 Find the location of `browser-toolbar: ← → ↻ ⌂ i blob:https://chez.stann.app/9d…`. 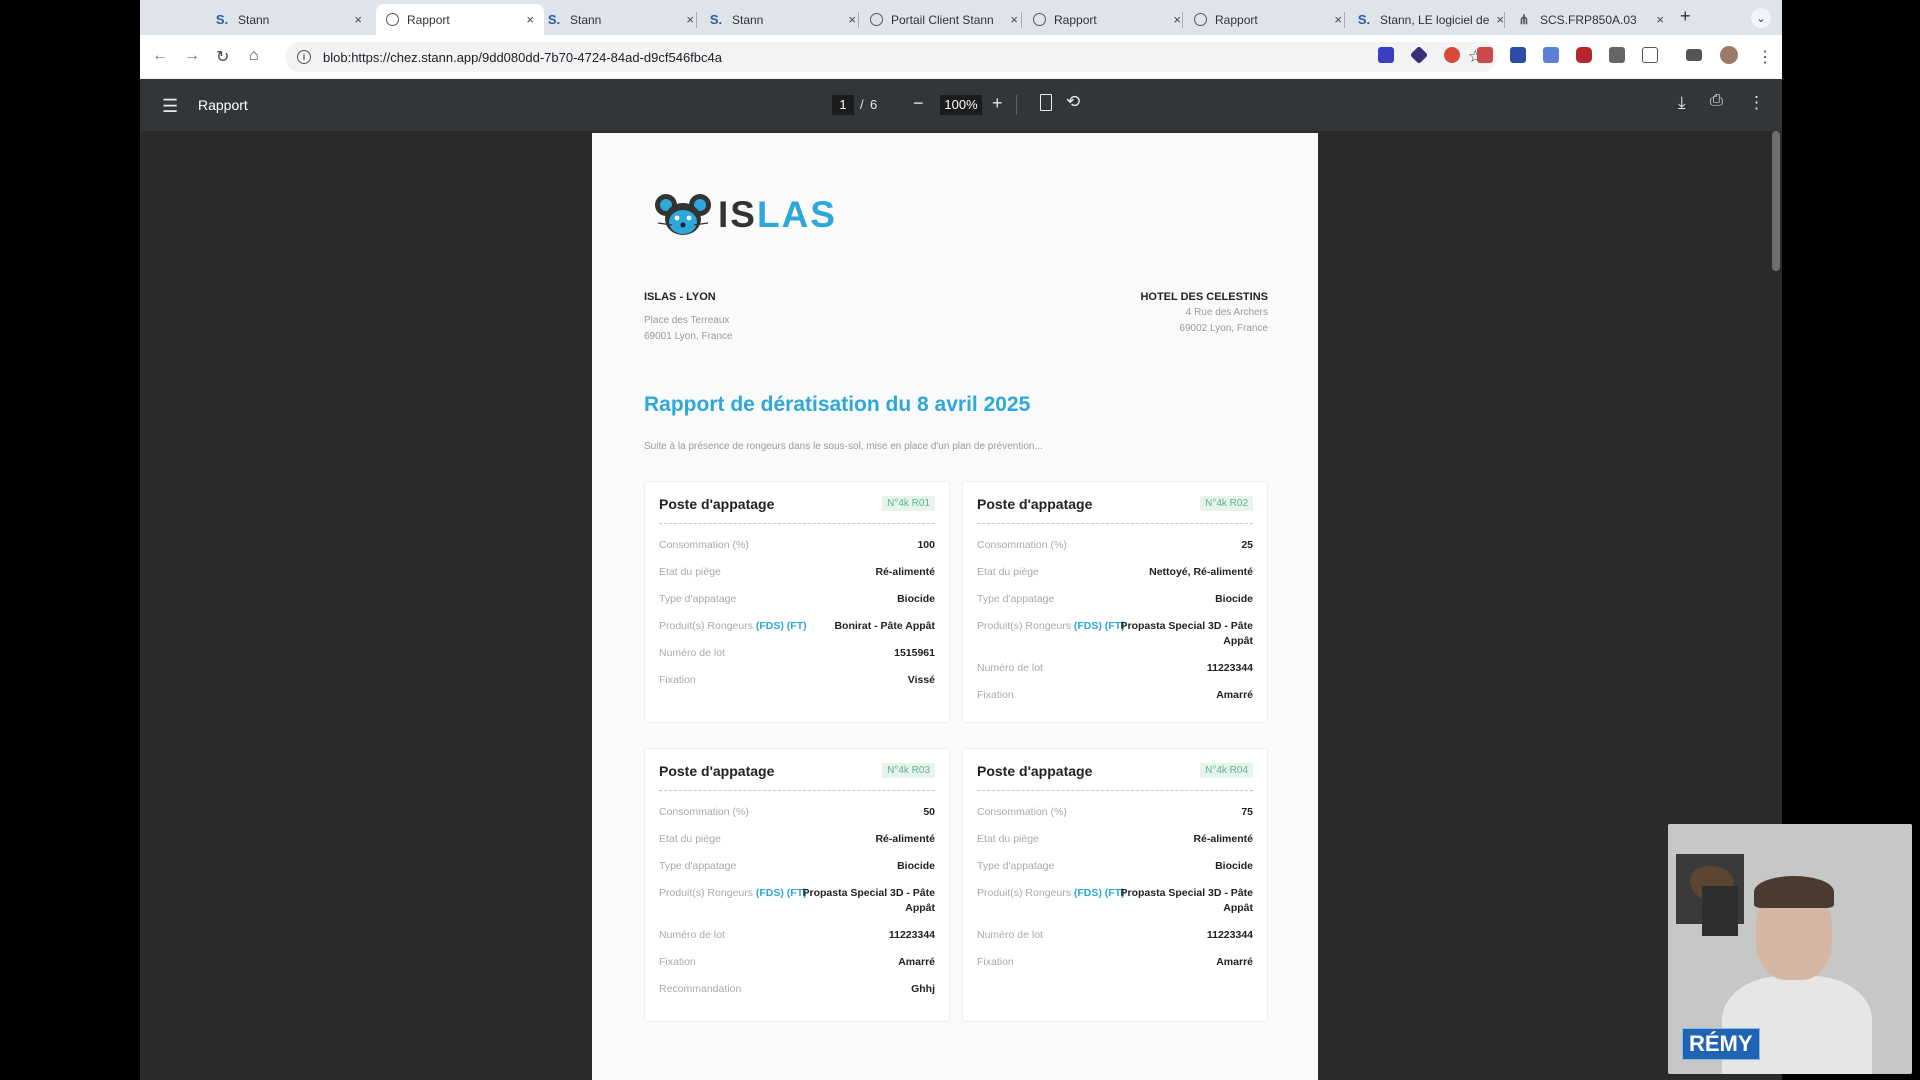

browser-toolbar: ← → ↻ ⌂ i blob:https://chez.stann.app/9d… is located at coordinates (961, 57).